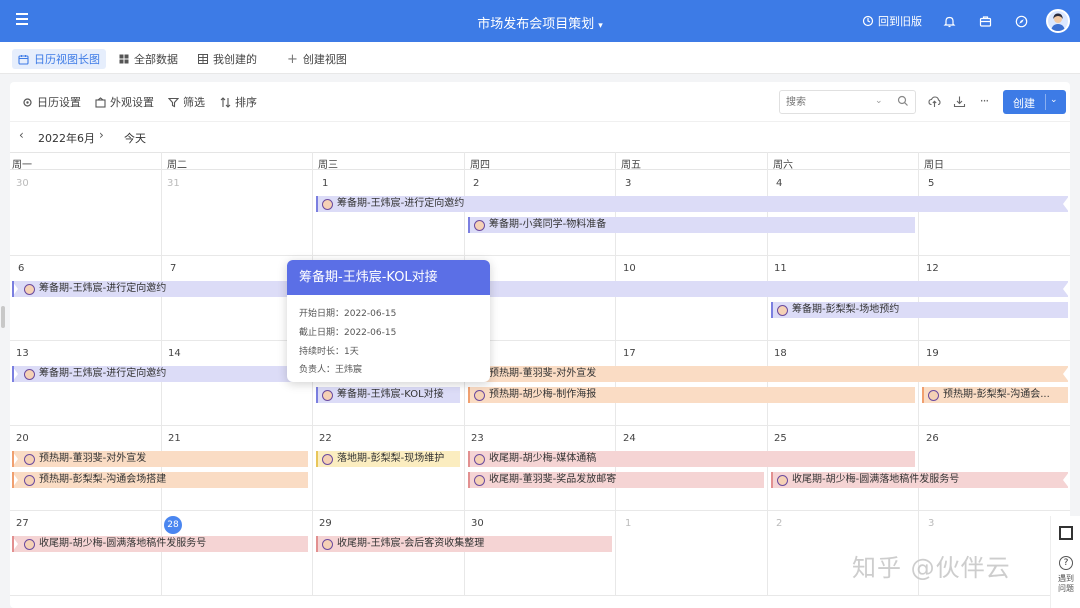  Describe the element at coordinates (3, 317) in the screenshot. I see `resize-handle` at that location.